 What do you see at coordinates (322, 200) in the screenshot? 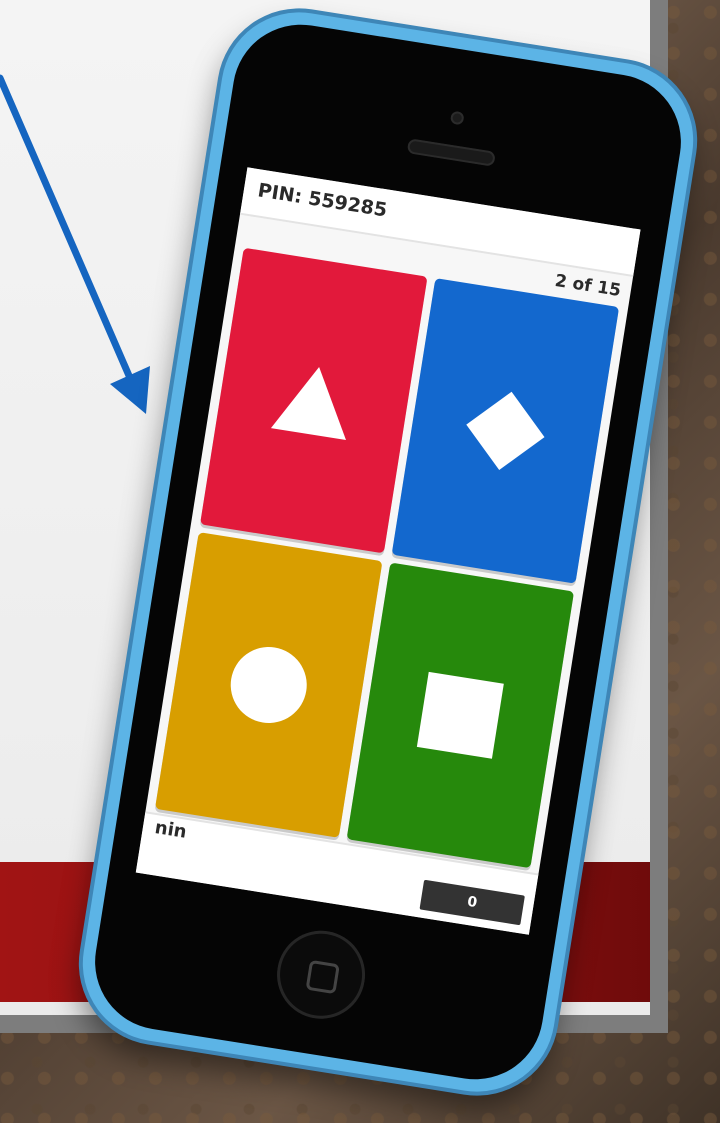
I see `game-pin: PIN: 559285` at bounding box center [322, 200].